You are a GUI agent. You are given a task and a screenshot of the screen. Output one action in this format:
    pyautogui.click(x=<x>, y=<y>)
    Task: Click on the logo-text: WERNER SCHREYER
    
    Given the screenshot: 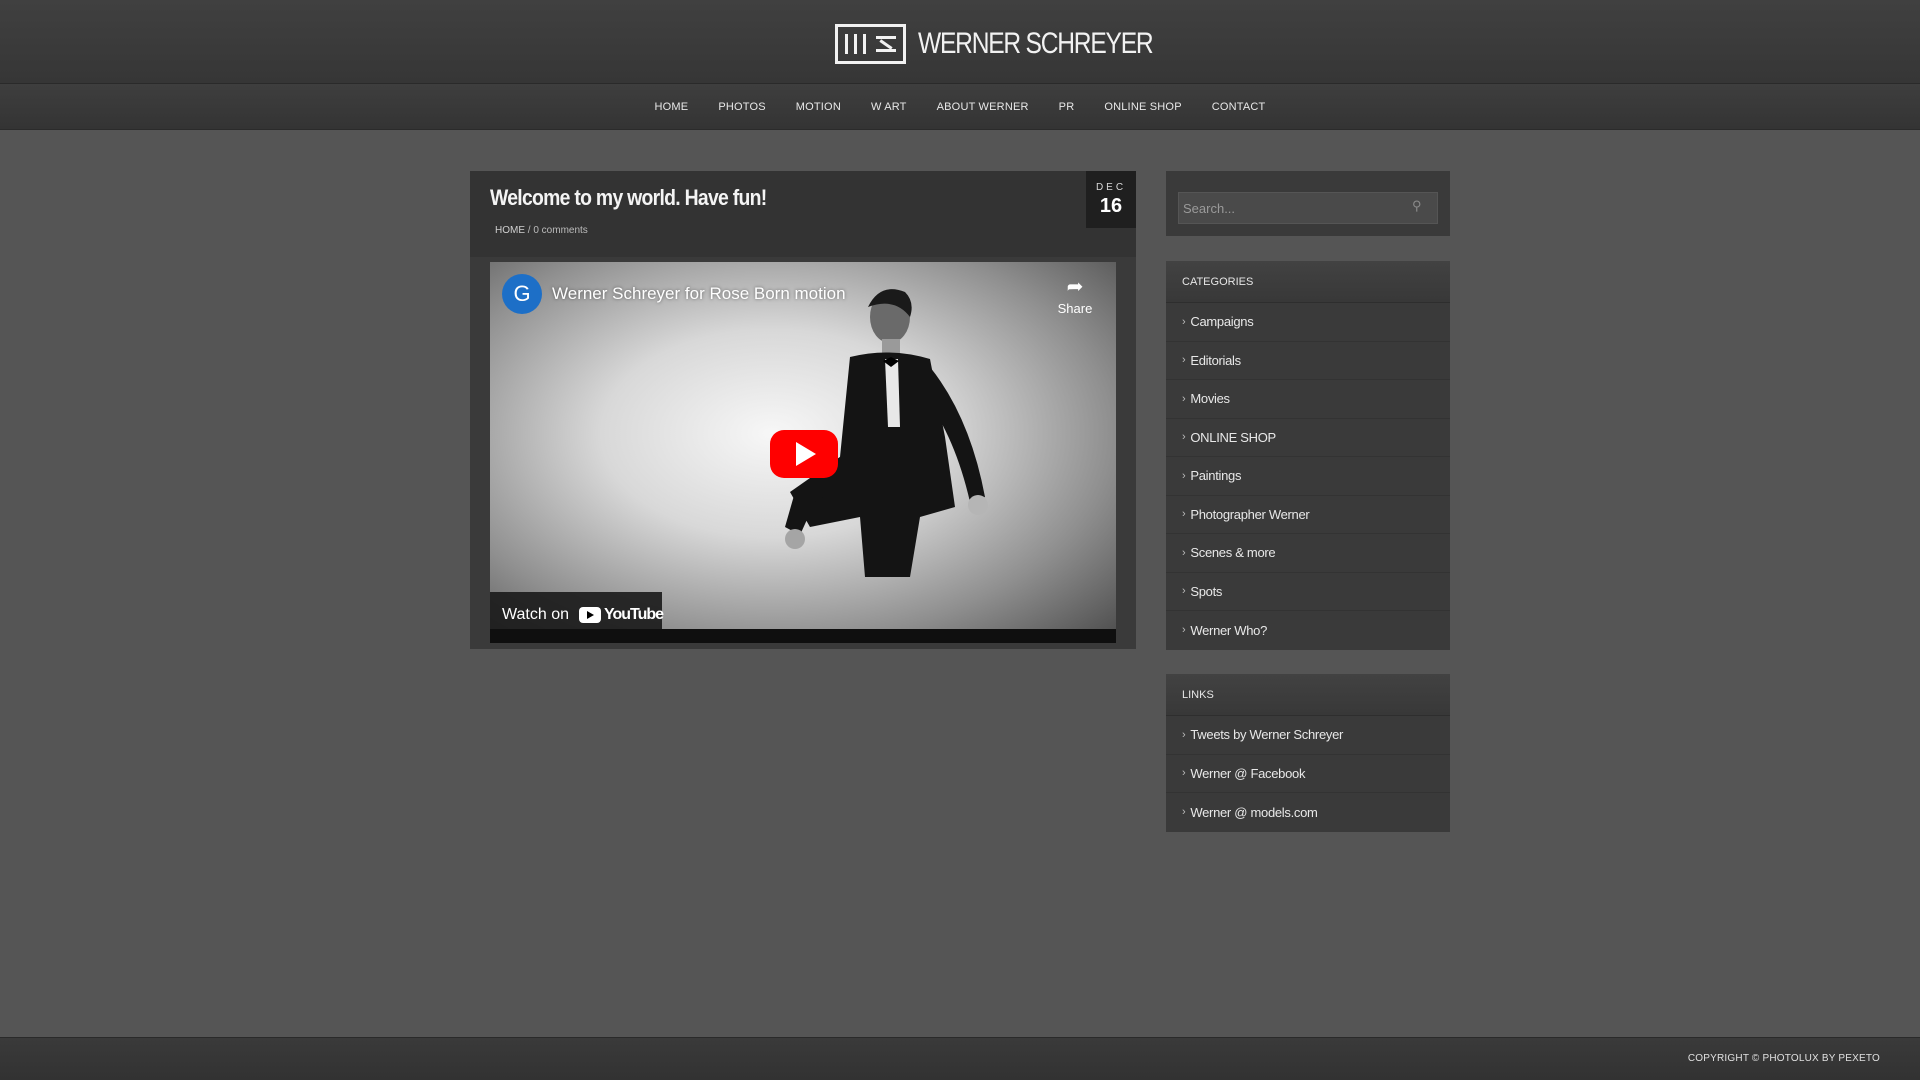 What is the action you would take?
    pyautogui.click(x=1036, y=43)
    